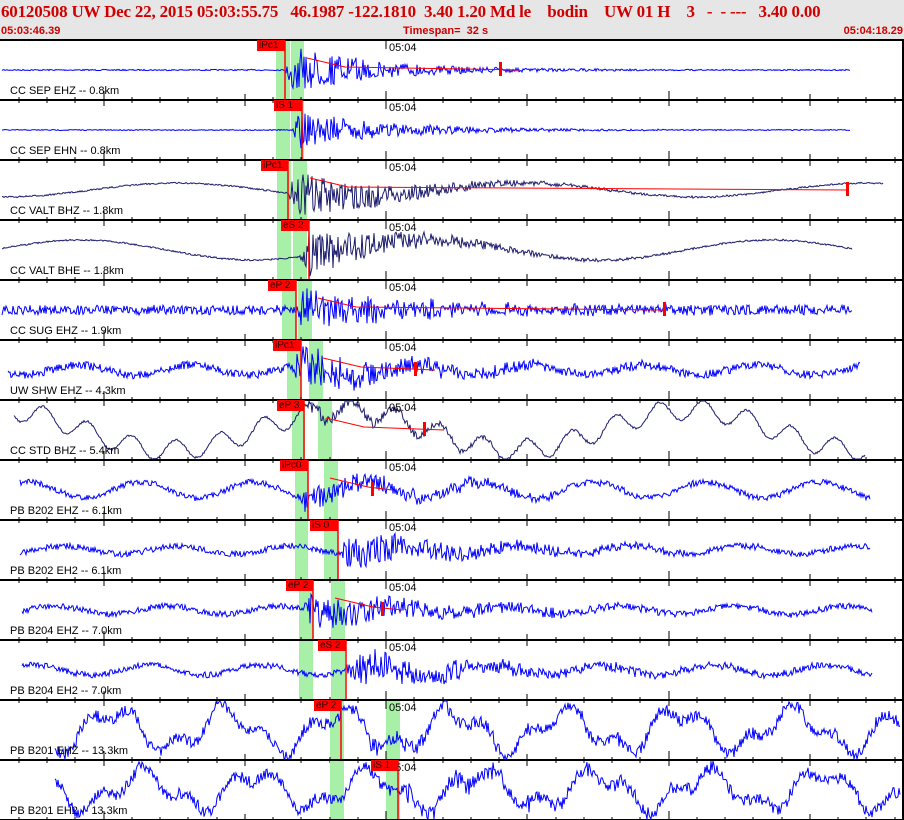 The height and width of the screenshot is (820, 904). What do you see at coordinates (66, 571) in the screenshot?
I see `channel-label: PB B202 EH2 -- 6.1km` at bounding box center [66, 571].